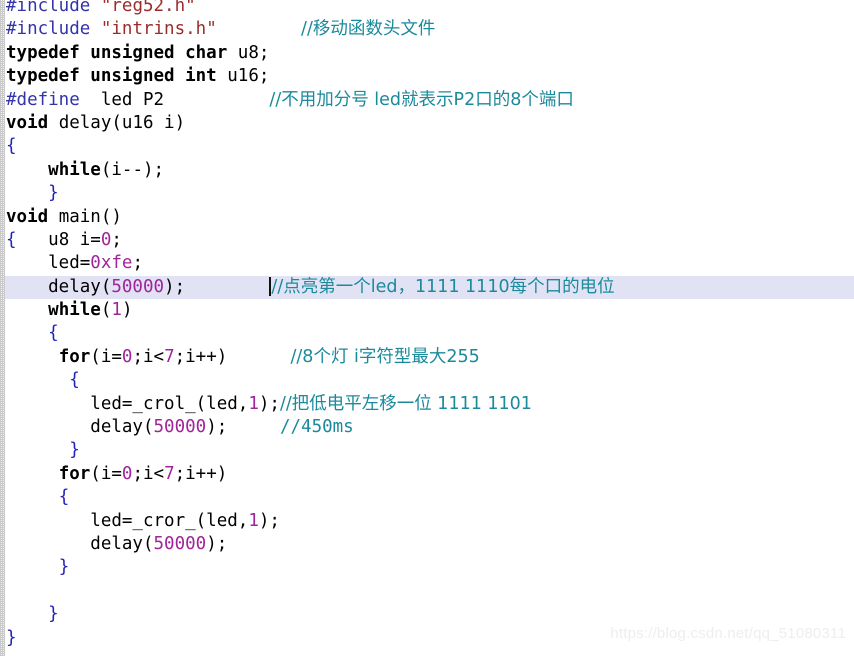 The width and height of the screenshot is (854, 656). What do you see at coordinates (427, 217) in the screenshot?
I see `code-line: void main()` at bounding box center [427, 217].